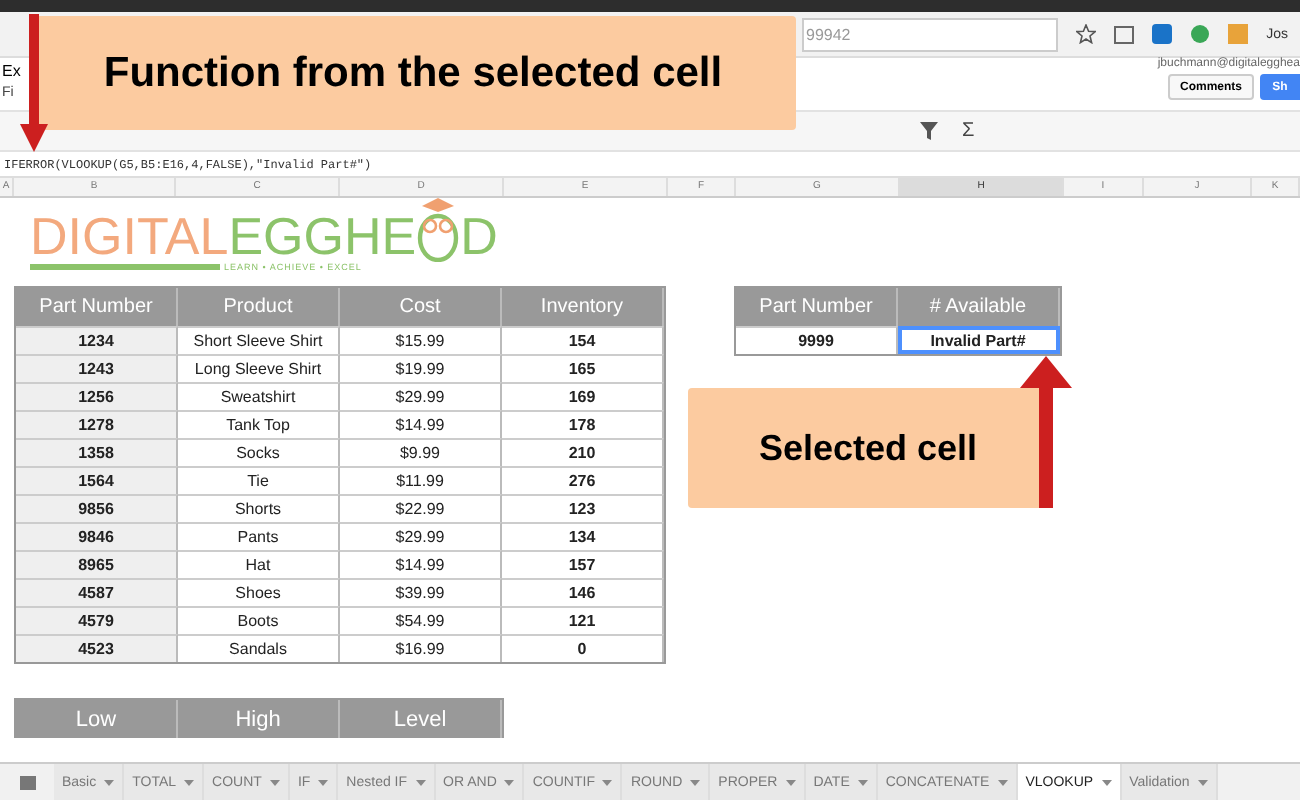  What do you see at coordinates (259, 368) in the screenshot?
I see `table-cell: Long Sleeve Shirt` at bounding box center [259, 368].